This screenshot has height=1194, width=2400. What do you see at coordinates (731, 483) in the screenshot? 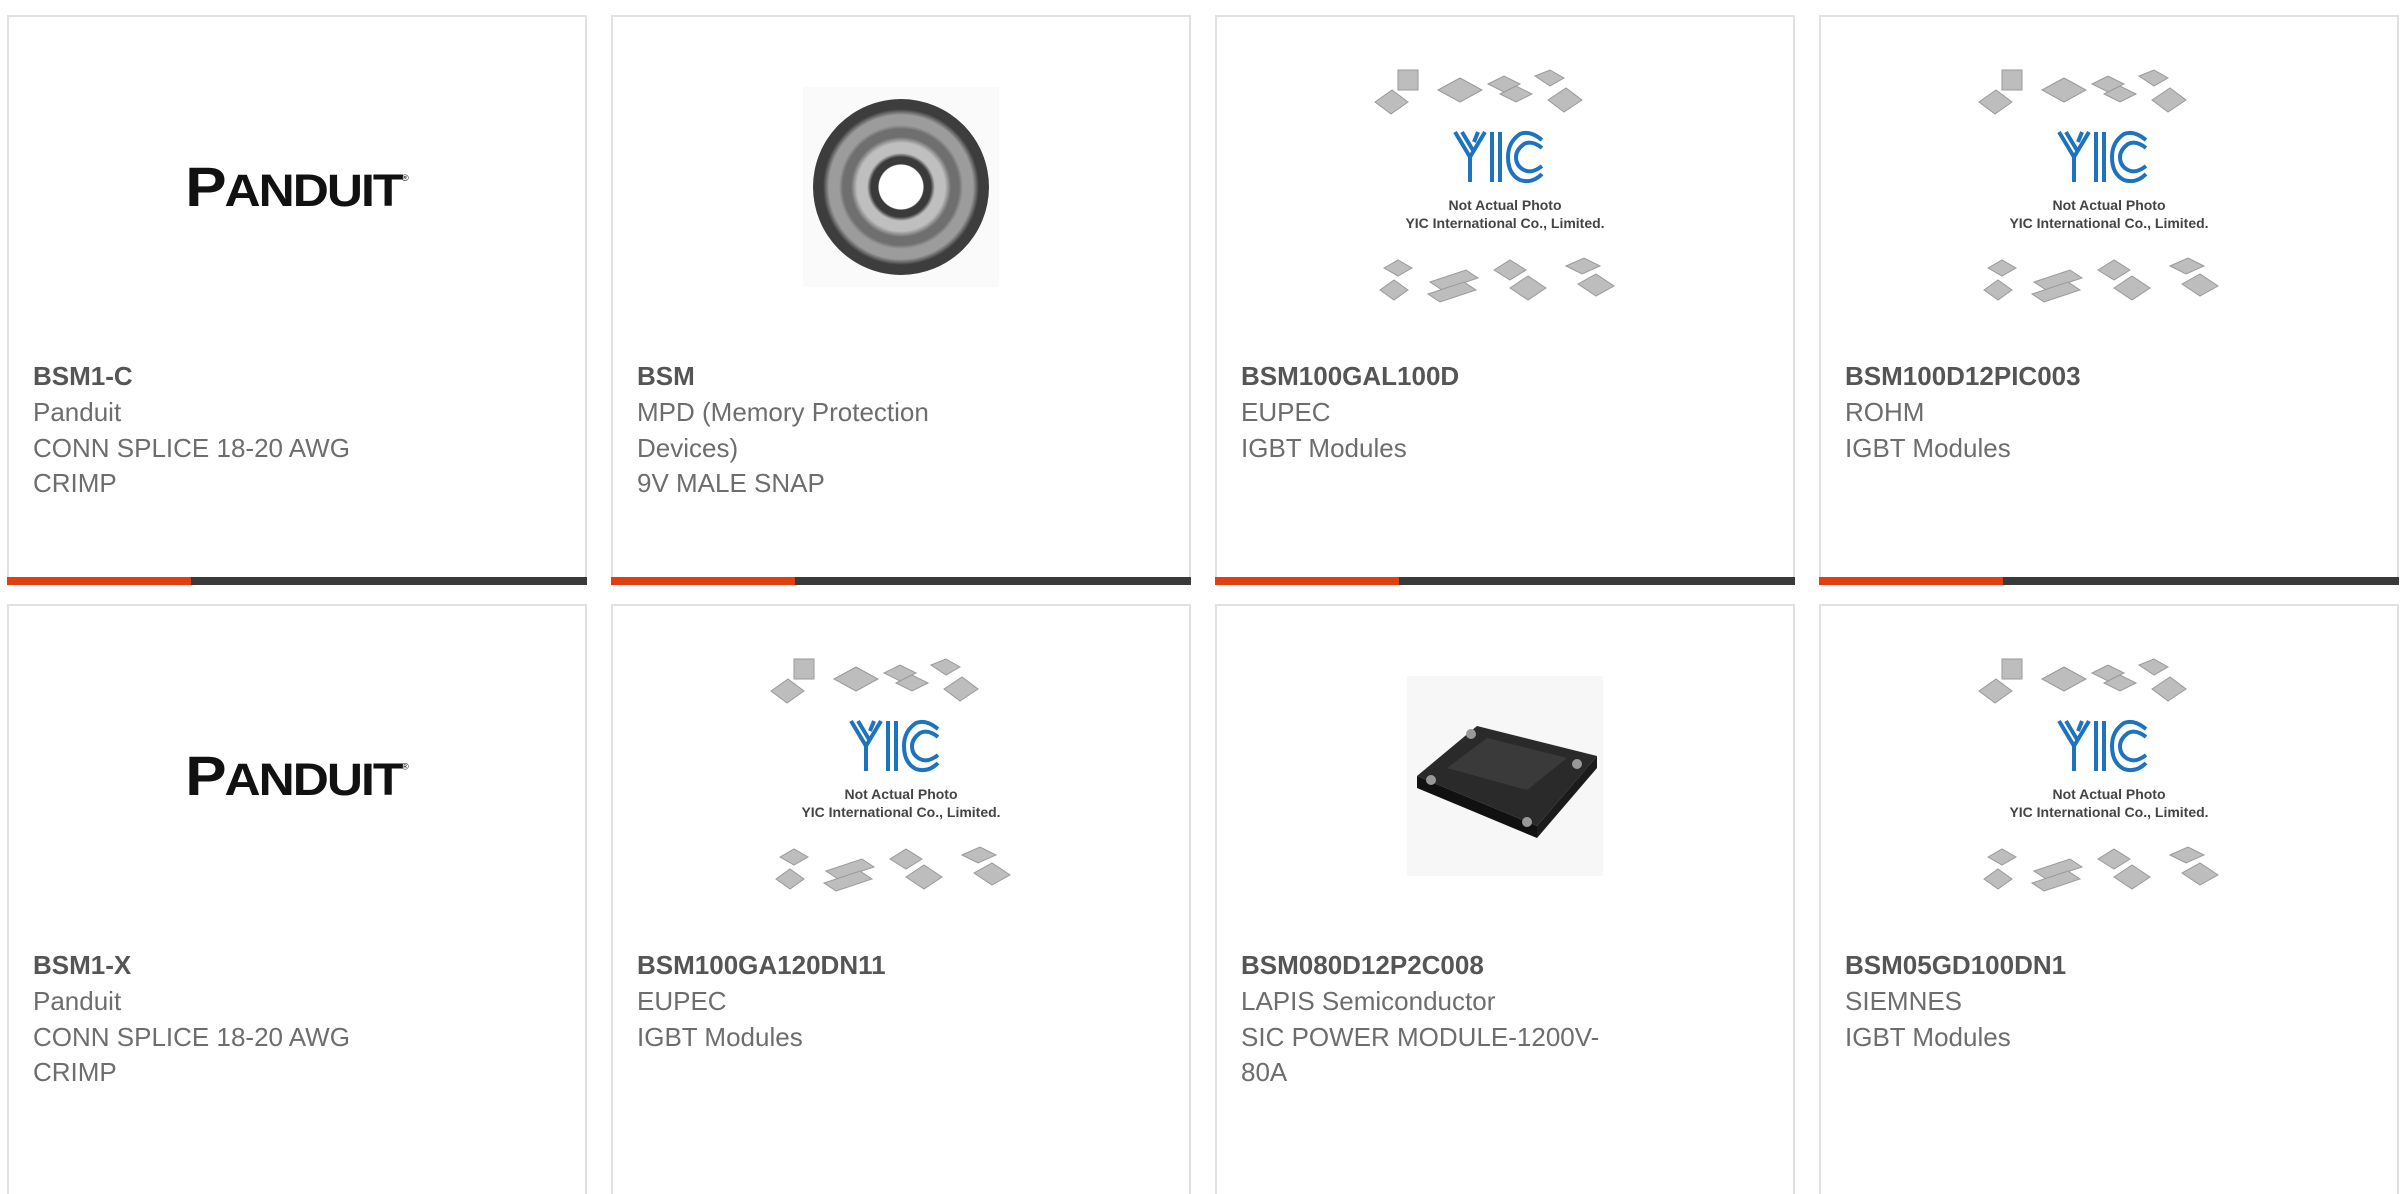
I see `description: 9V MALE SNAP` at bounding box center [731, 483].